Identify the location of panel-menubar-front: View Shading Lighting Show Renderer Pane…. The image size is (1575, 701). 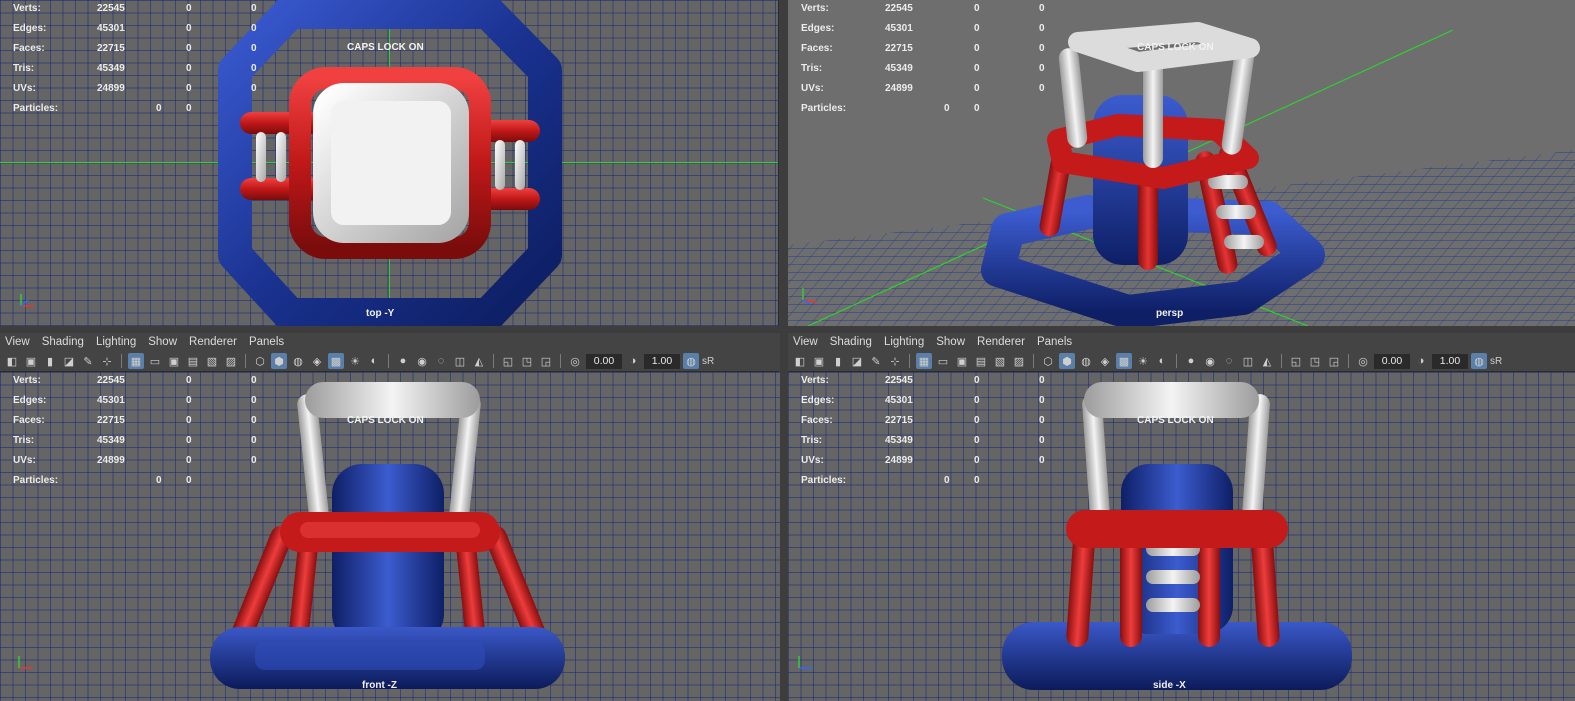
(390, 342).